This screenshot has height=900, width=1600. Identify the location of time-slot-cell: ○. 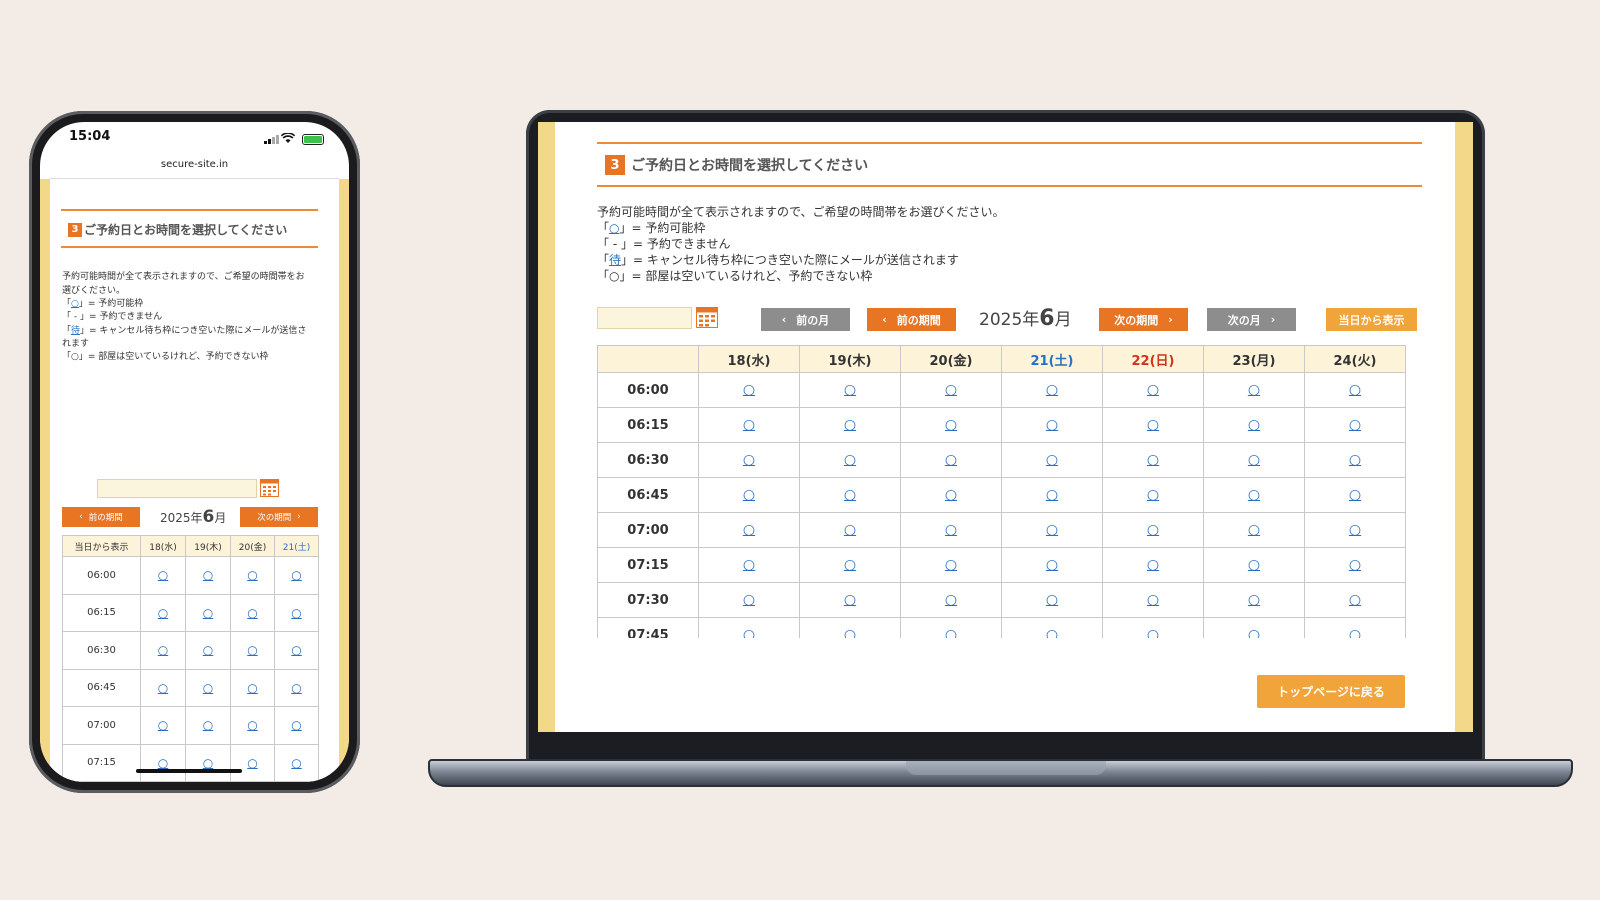
(1355, 460).